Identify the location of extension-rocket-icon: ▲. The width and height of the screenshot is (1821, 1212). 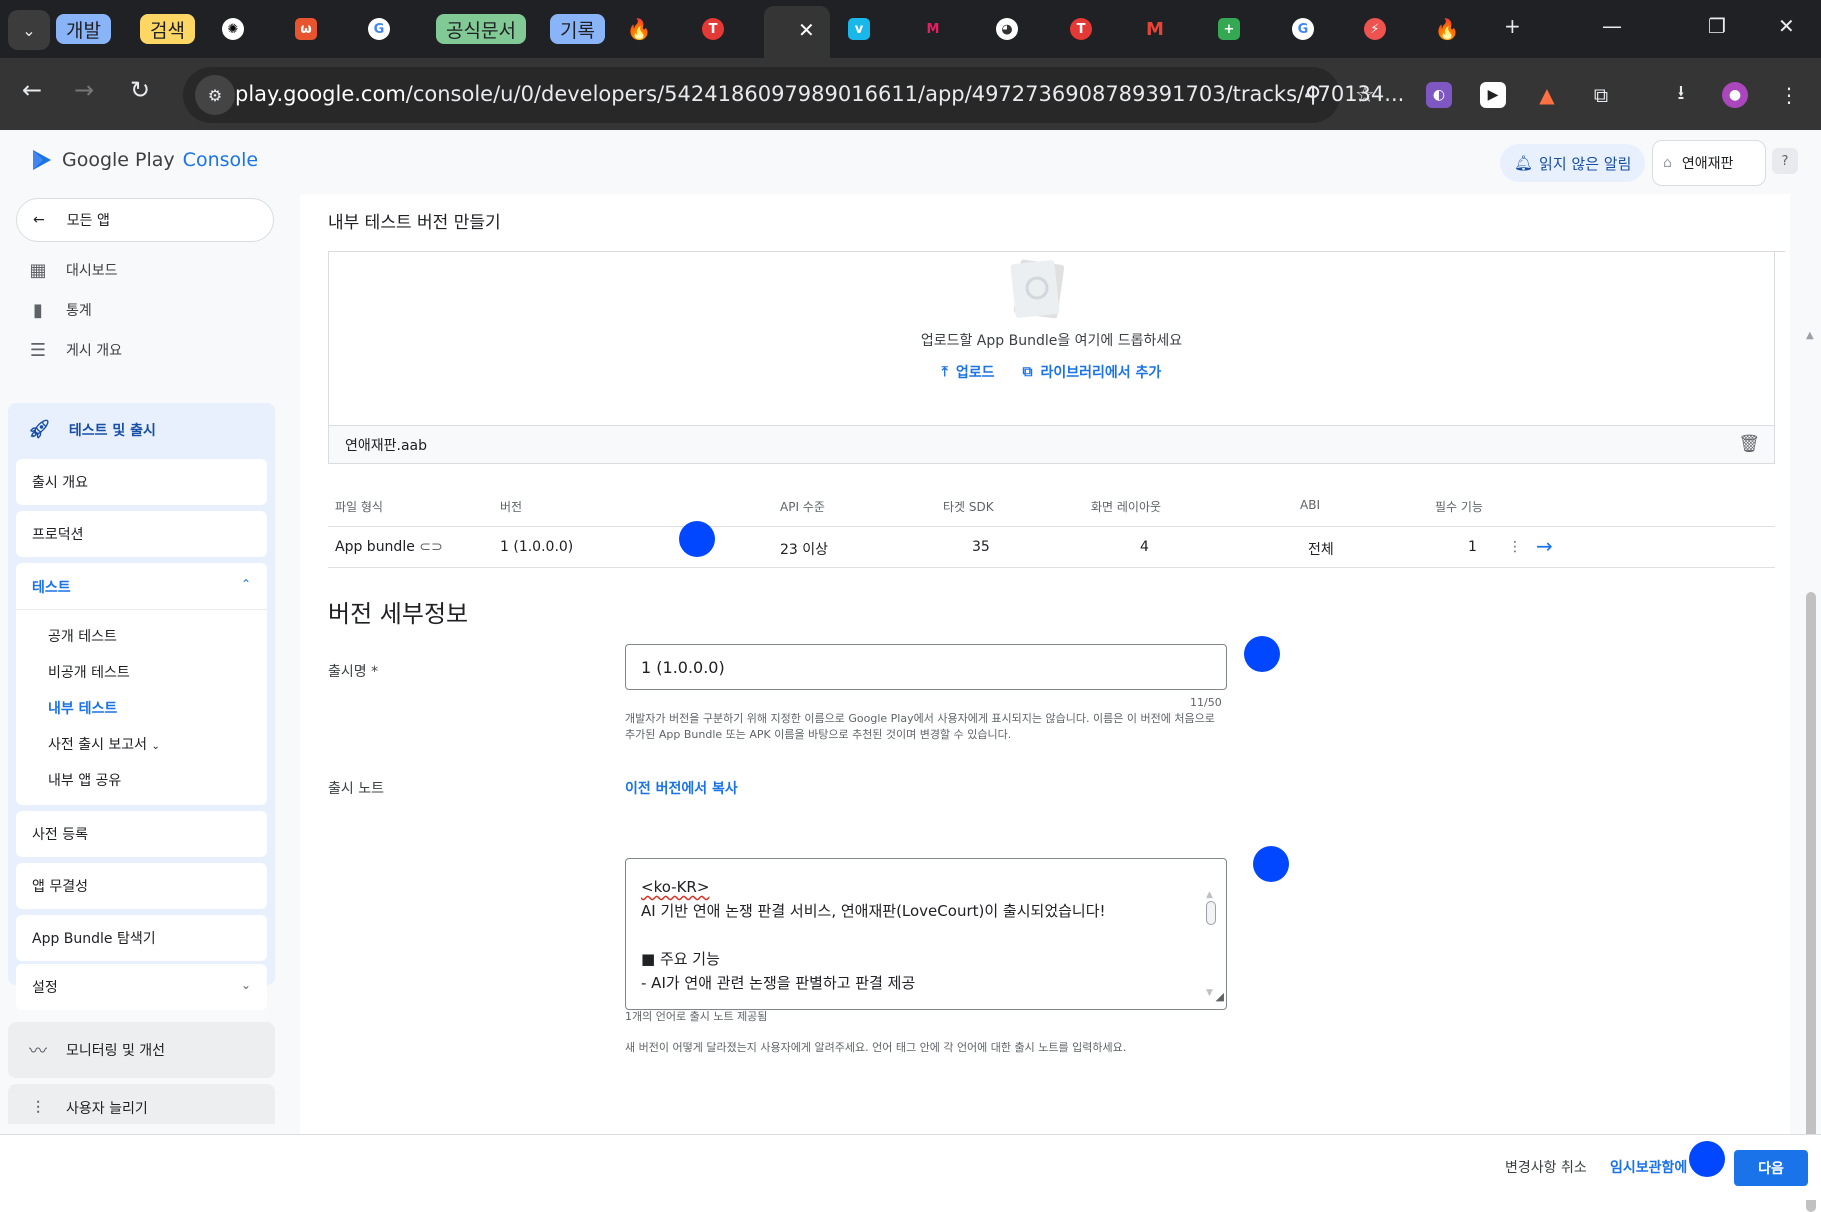
(1547, 95).